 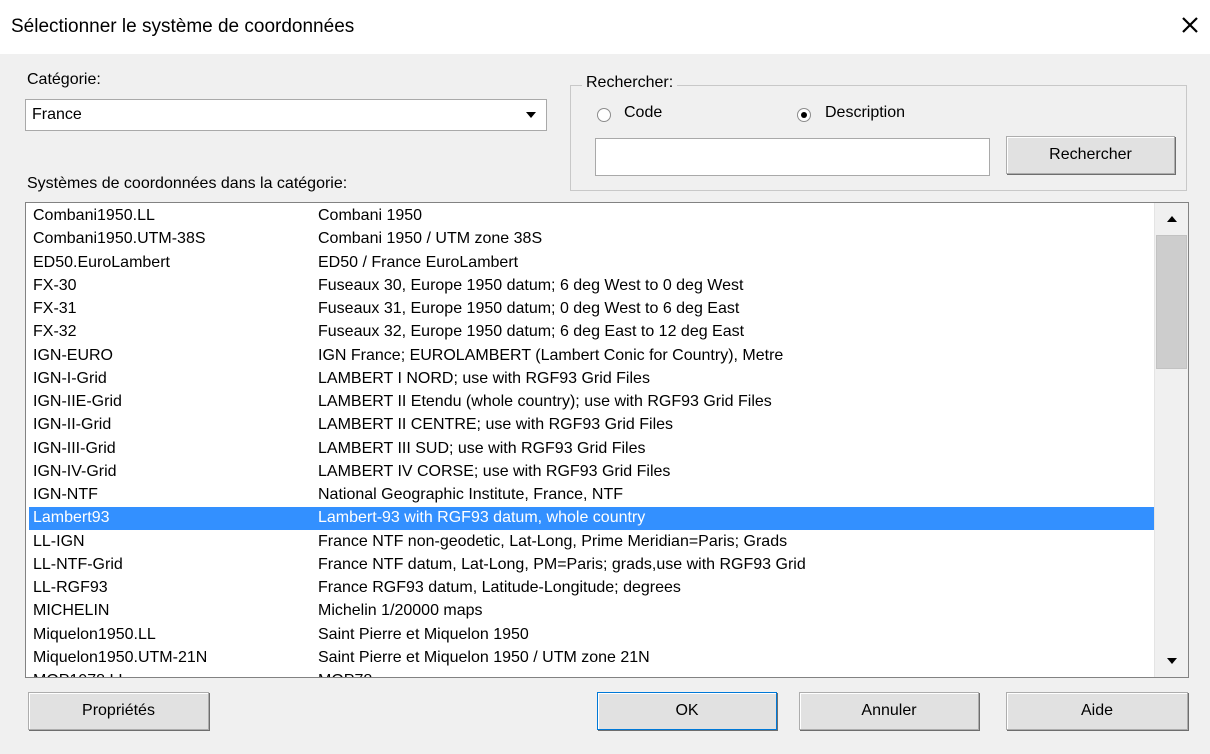 What do you see at coordinates (94, 634) in the screenshot?
I see `list-item-code: Miquelon1950.LL` at bounding box center [94, 634].